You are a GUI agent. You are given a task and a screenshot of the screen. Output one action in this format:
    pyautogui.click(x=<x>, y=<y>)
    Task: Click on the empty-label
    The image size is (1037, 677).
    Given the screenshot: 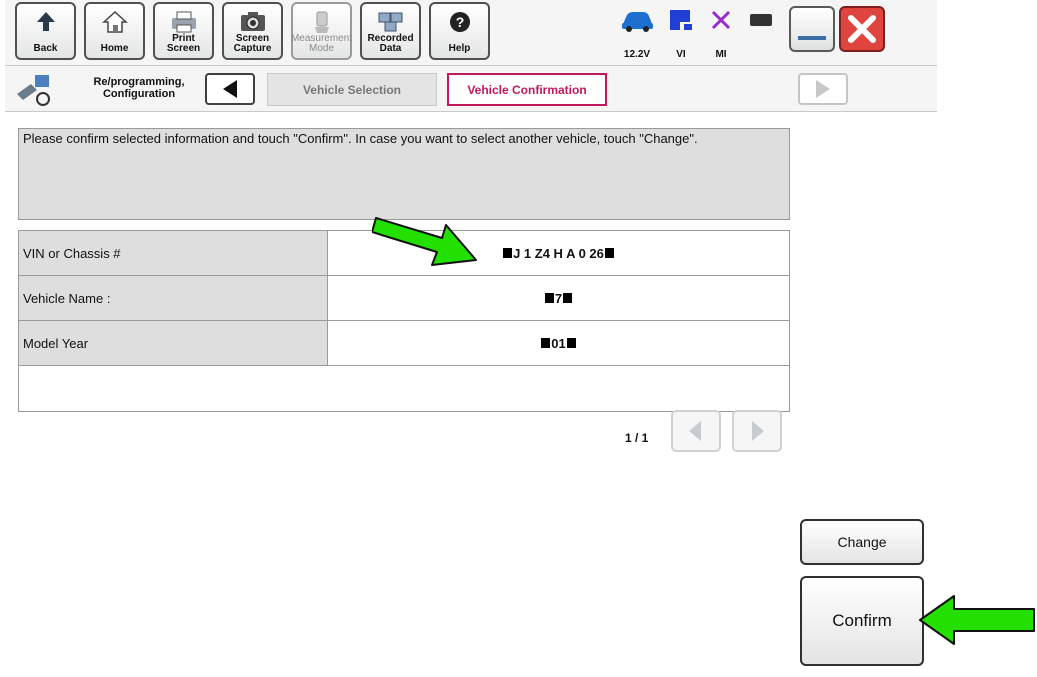 What is the action you would take?
    pyautogui.click(x=173, y=388)
    